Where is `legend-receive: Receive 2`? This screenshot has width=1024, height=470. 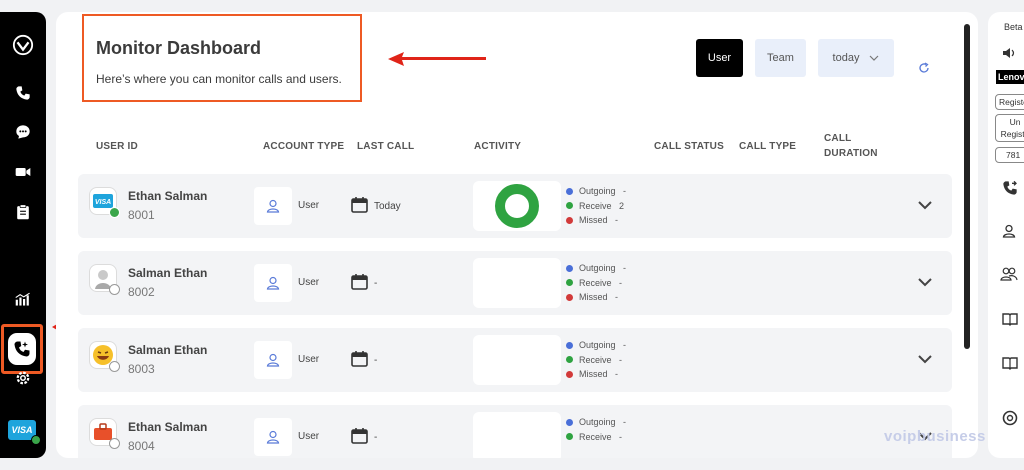
legend-receive: Receive 2 is located at coordinates (596, 206).